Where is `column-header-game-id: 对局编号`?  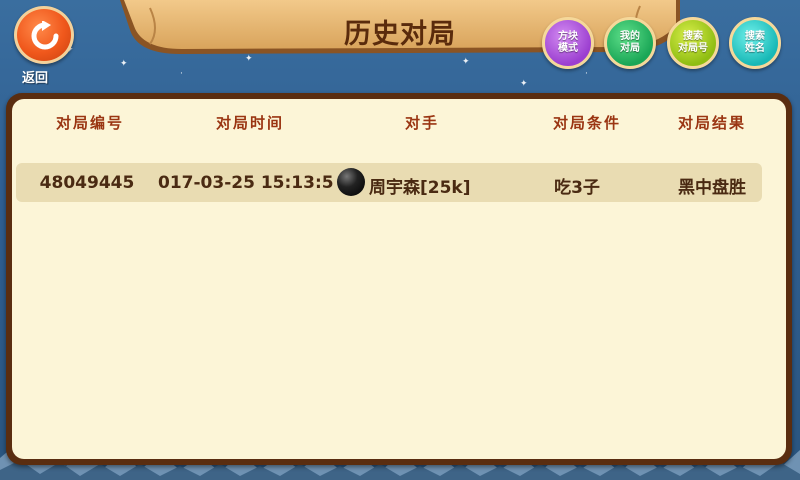 column-header-game-id: 对局编号 is located at coordinates (89, 123).